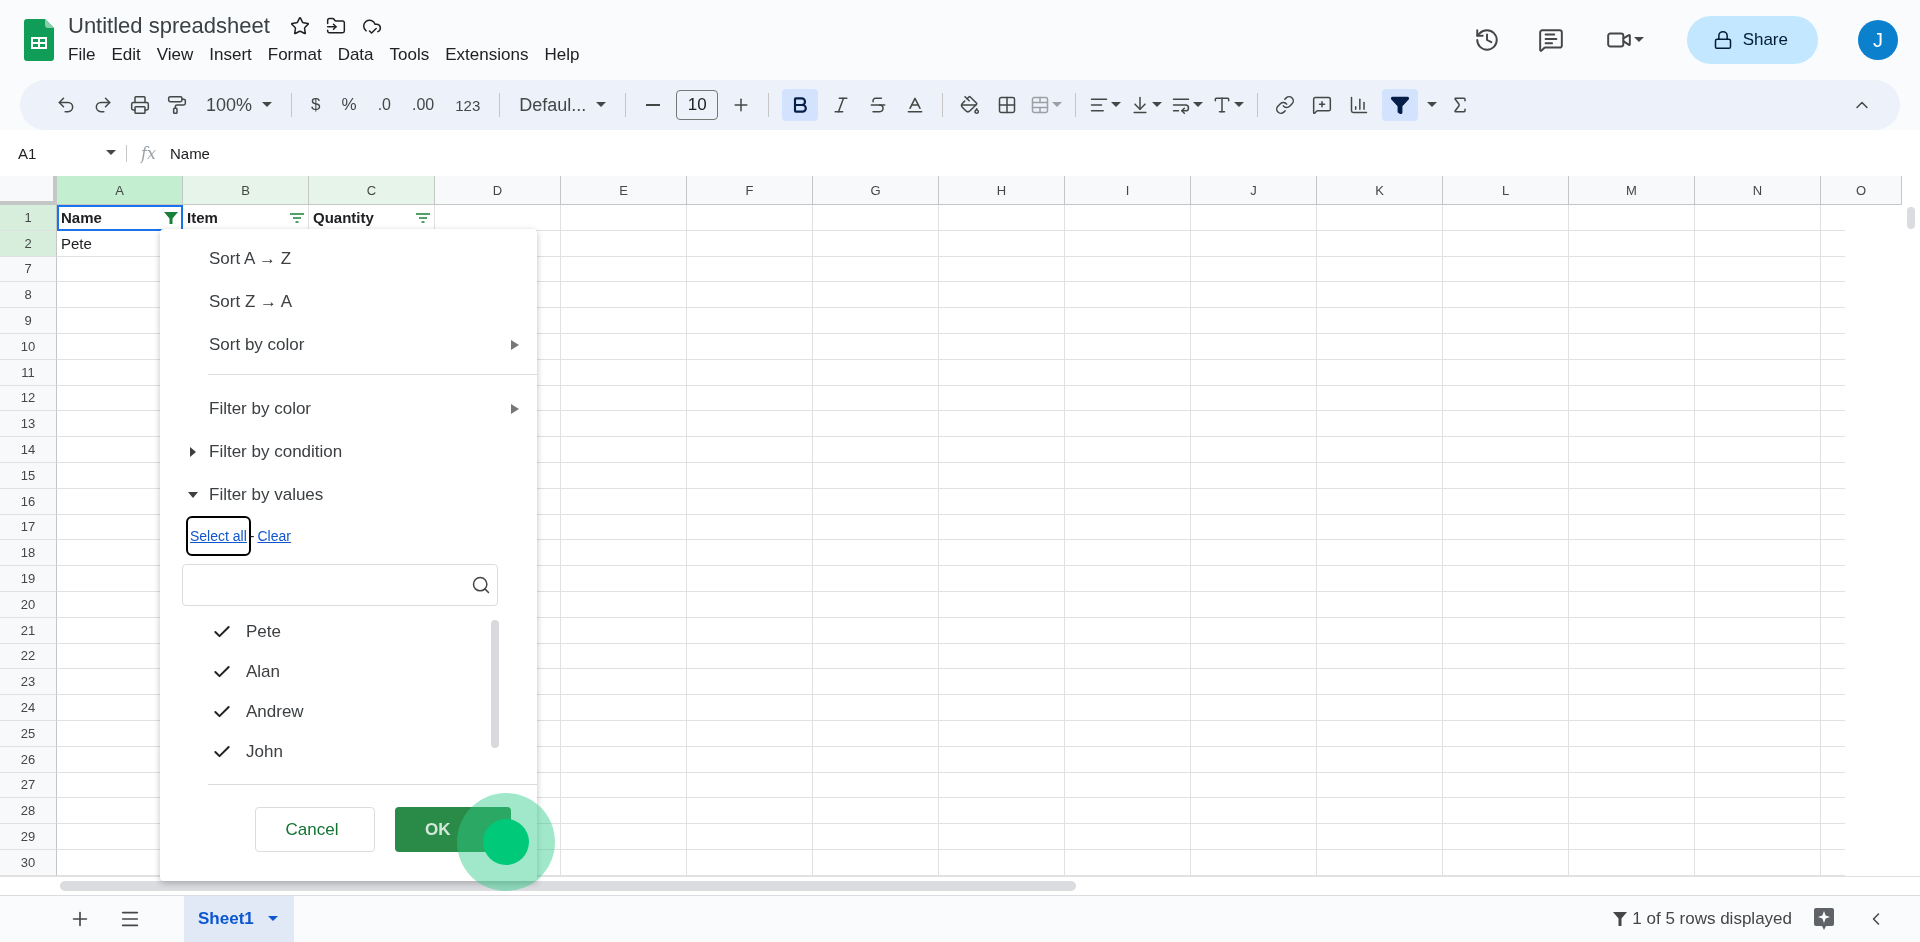  What do you see at coordinates (423, 105) in the screenshot?
I see `increase-decimal-button: .00` at bounding box center [423, 105].